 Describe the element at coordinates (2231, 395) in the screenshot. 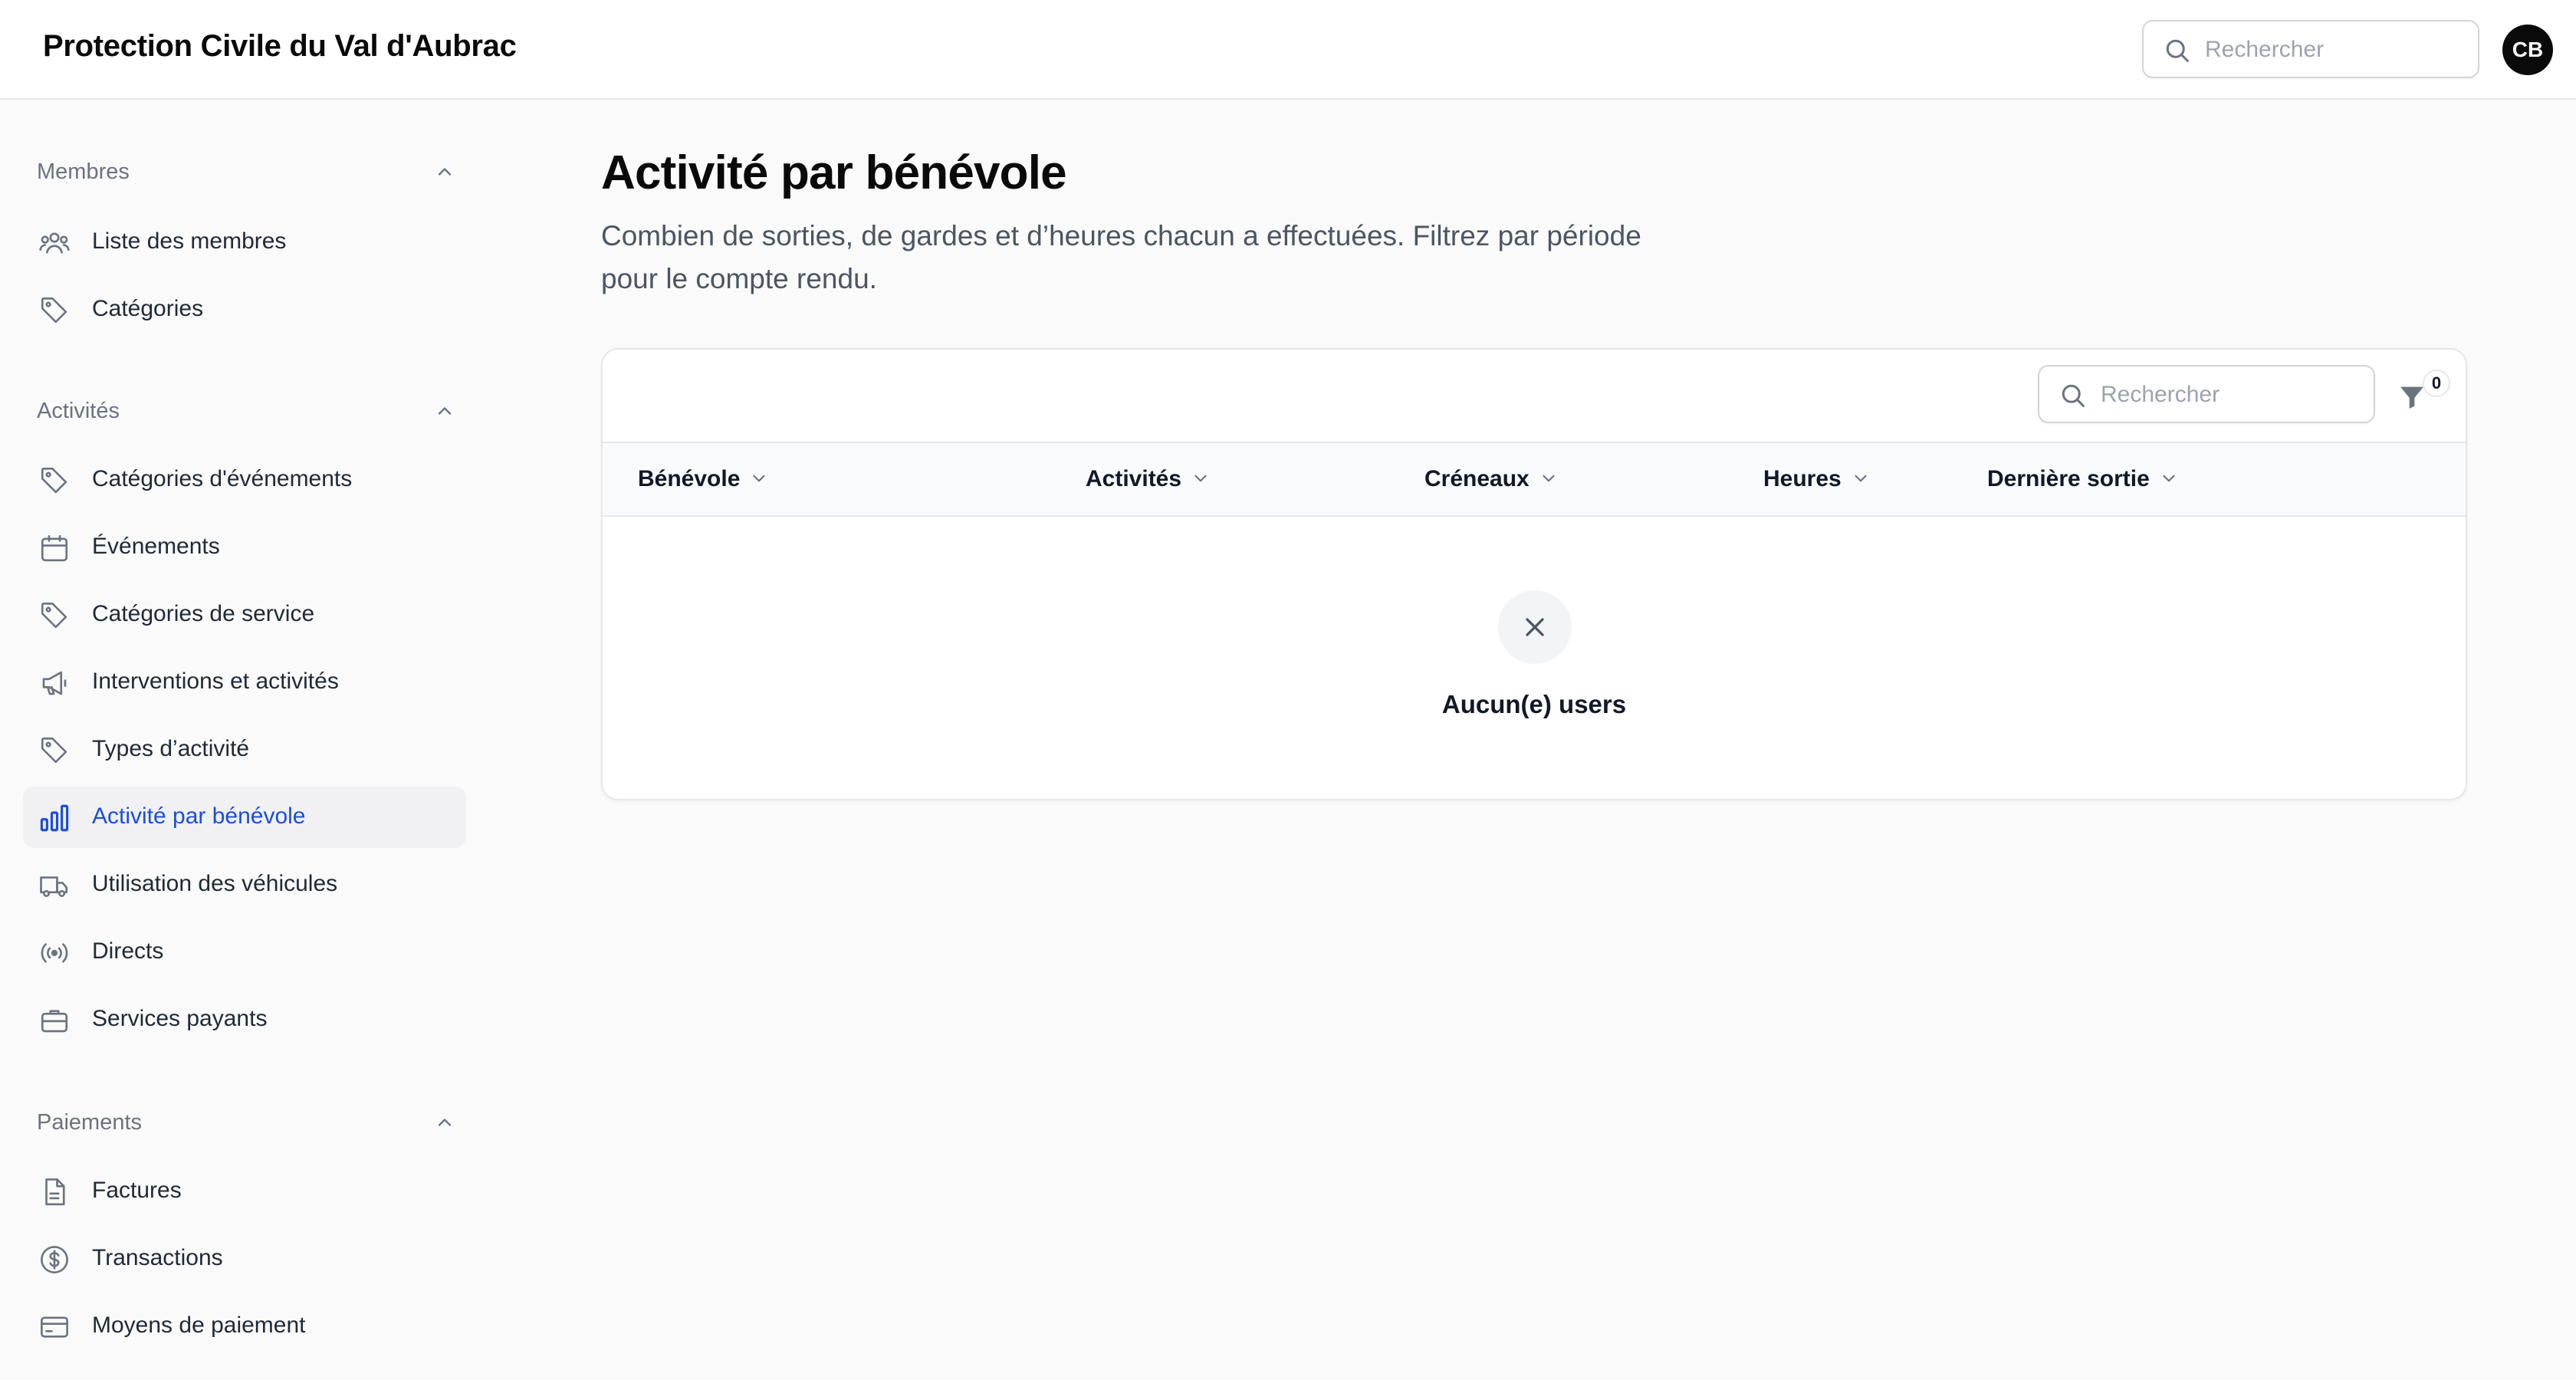

I see `table-search-input` at that location.